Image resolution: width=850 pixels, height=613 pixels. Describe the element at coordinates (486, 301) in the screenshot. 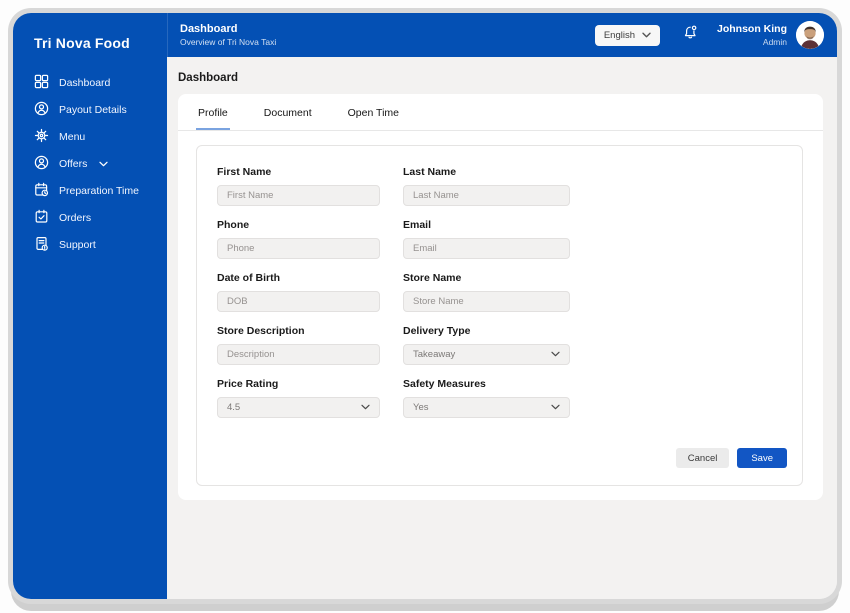

I see `store-name-input` at that location.